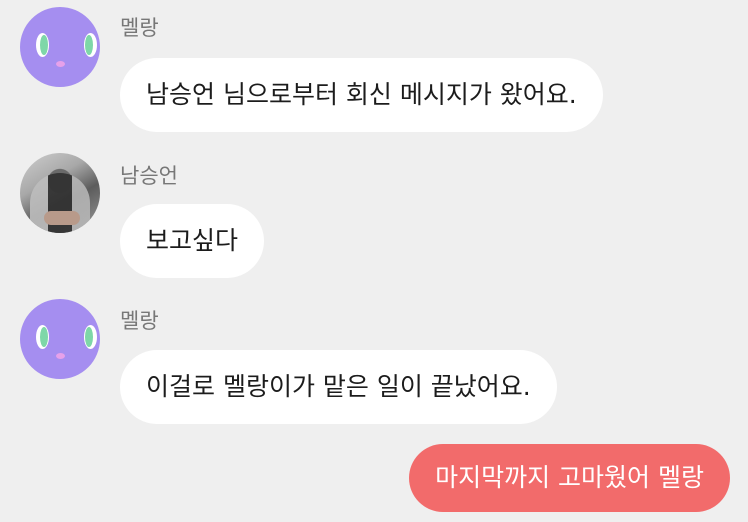 The image size is (748, 522). What do you see at coordinates (569, 478) in the screenshot?
I see `outgoing-message-bubble: 마지막까지 고마웠어 멜랑` at bounding box center [569, 478].